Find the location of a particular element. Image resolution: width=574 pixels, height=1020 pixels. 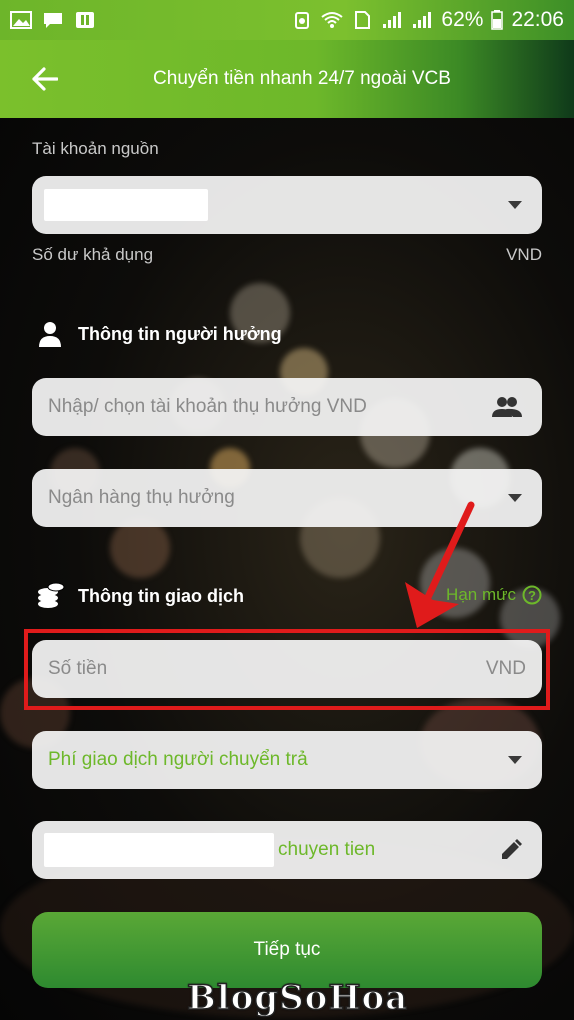

amount-highlight-box is located at coordinates (287, 669).